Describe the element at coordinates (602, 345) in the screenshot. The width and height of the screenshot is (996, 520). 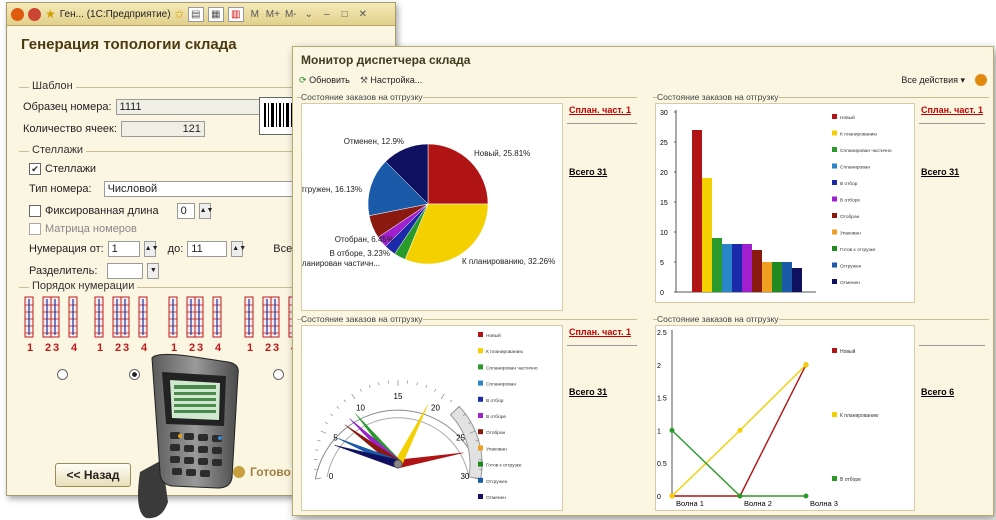
I see `gauge-divider` at that location.